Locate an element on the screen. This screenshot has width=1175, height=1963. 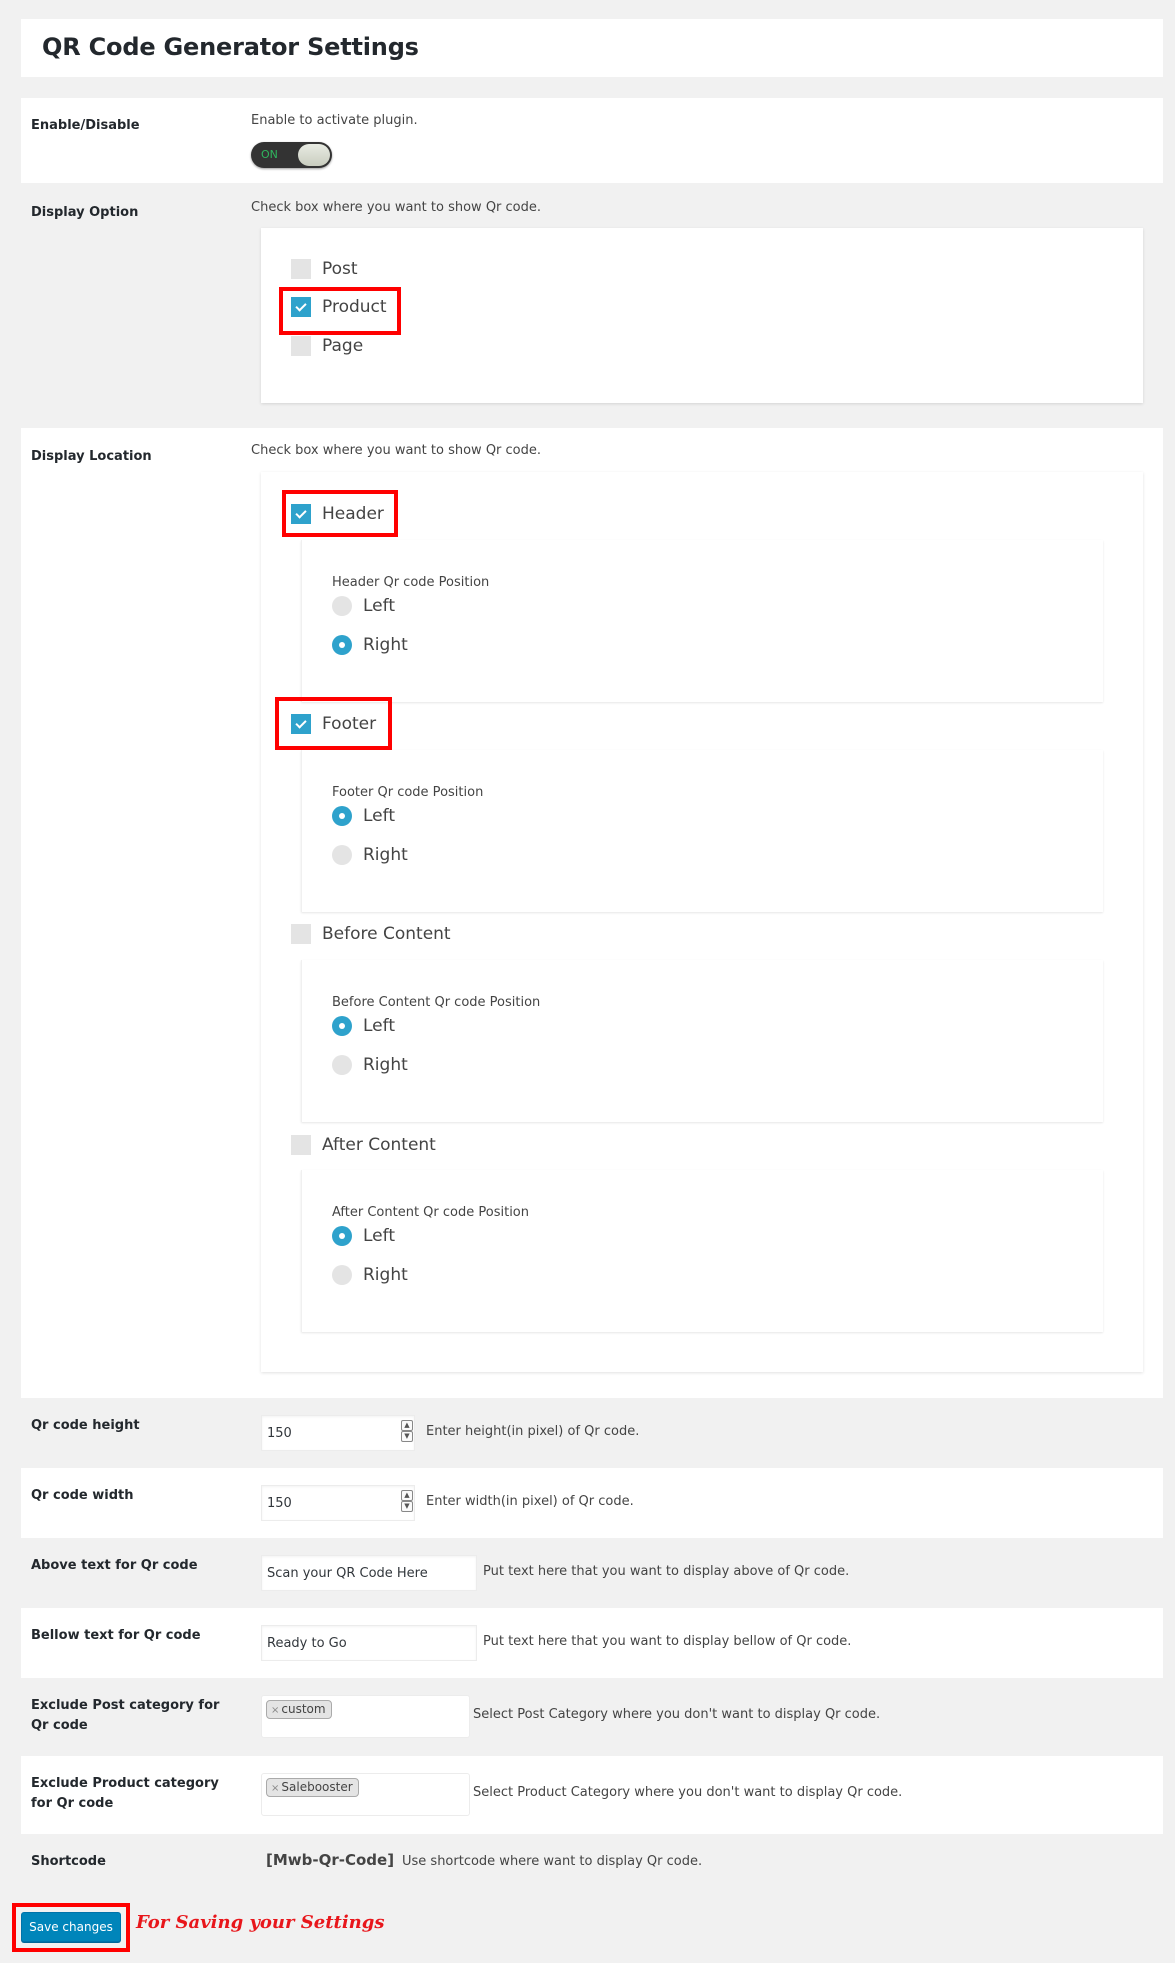
toggle-on-text: ON is located at coordinates (269, 154).